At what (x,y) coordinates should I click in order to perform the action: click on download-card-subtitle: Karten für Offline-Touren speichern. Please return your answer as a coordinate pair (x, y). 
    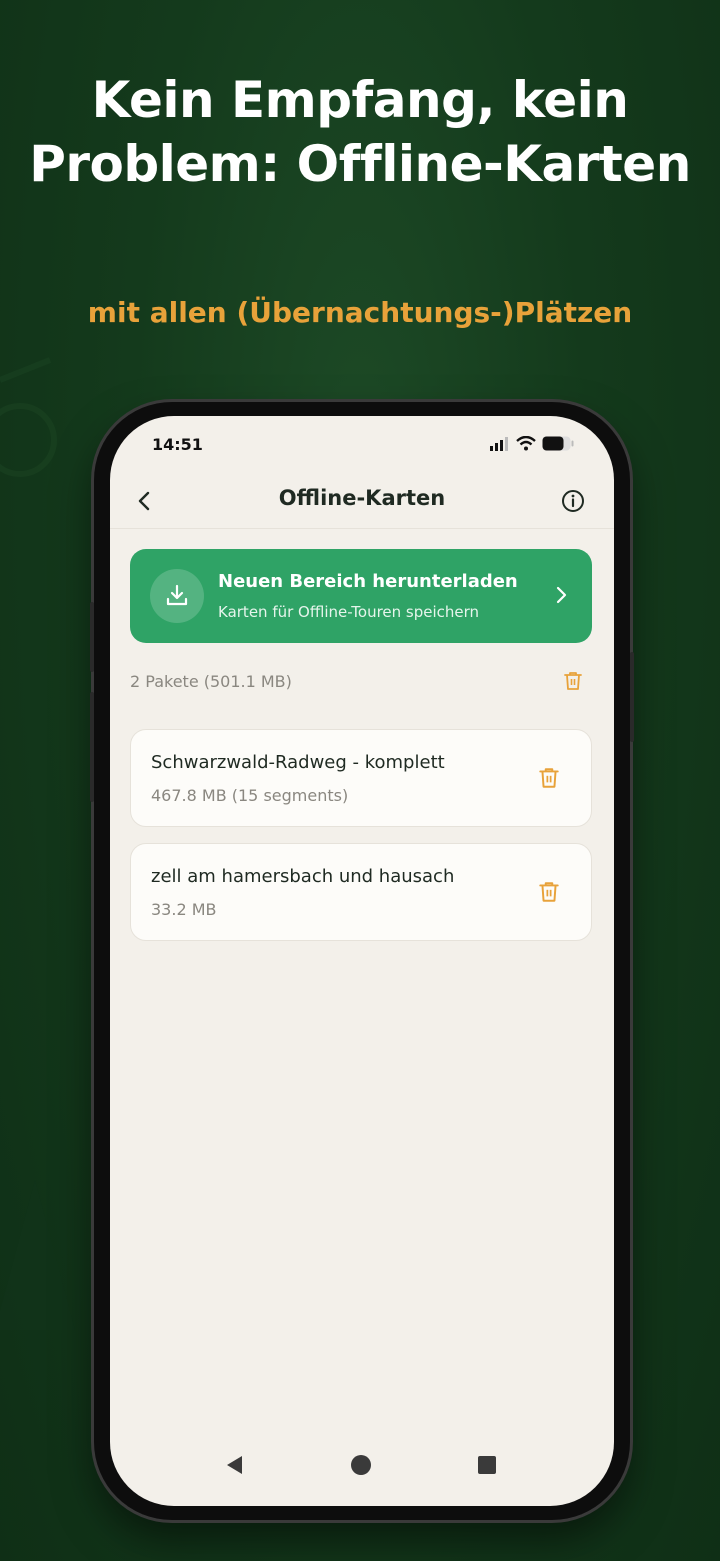
    Looking at the image, I should click on (349, 612).